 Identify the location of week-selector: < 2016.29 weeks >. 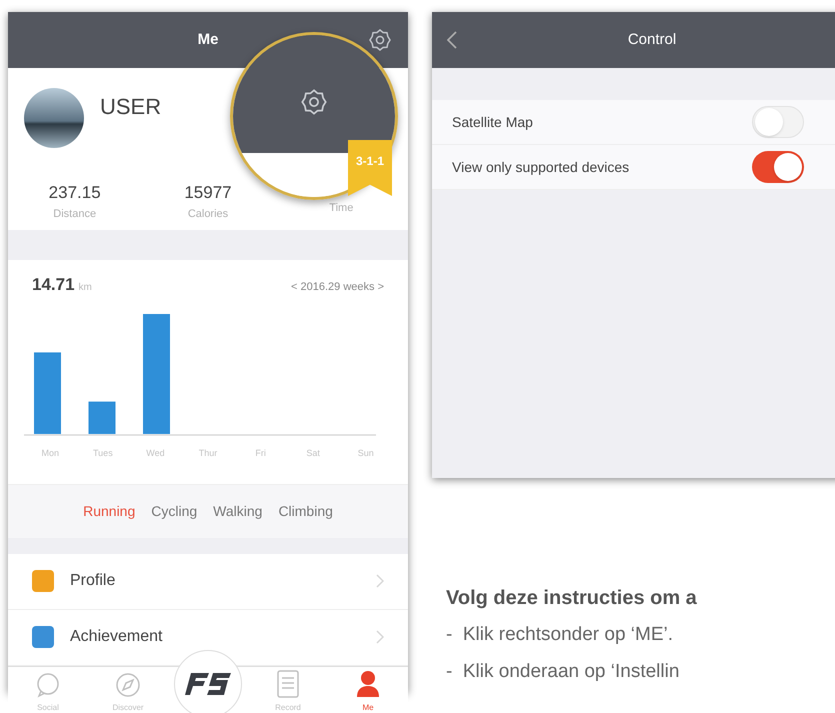
(337, 287).